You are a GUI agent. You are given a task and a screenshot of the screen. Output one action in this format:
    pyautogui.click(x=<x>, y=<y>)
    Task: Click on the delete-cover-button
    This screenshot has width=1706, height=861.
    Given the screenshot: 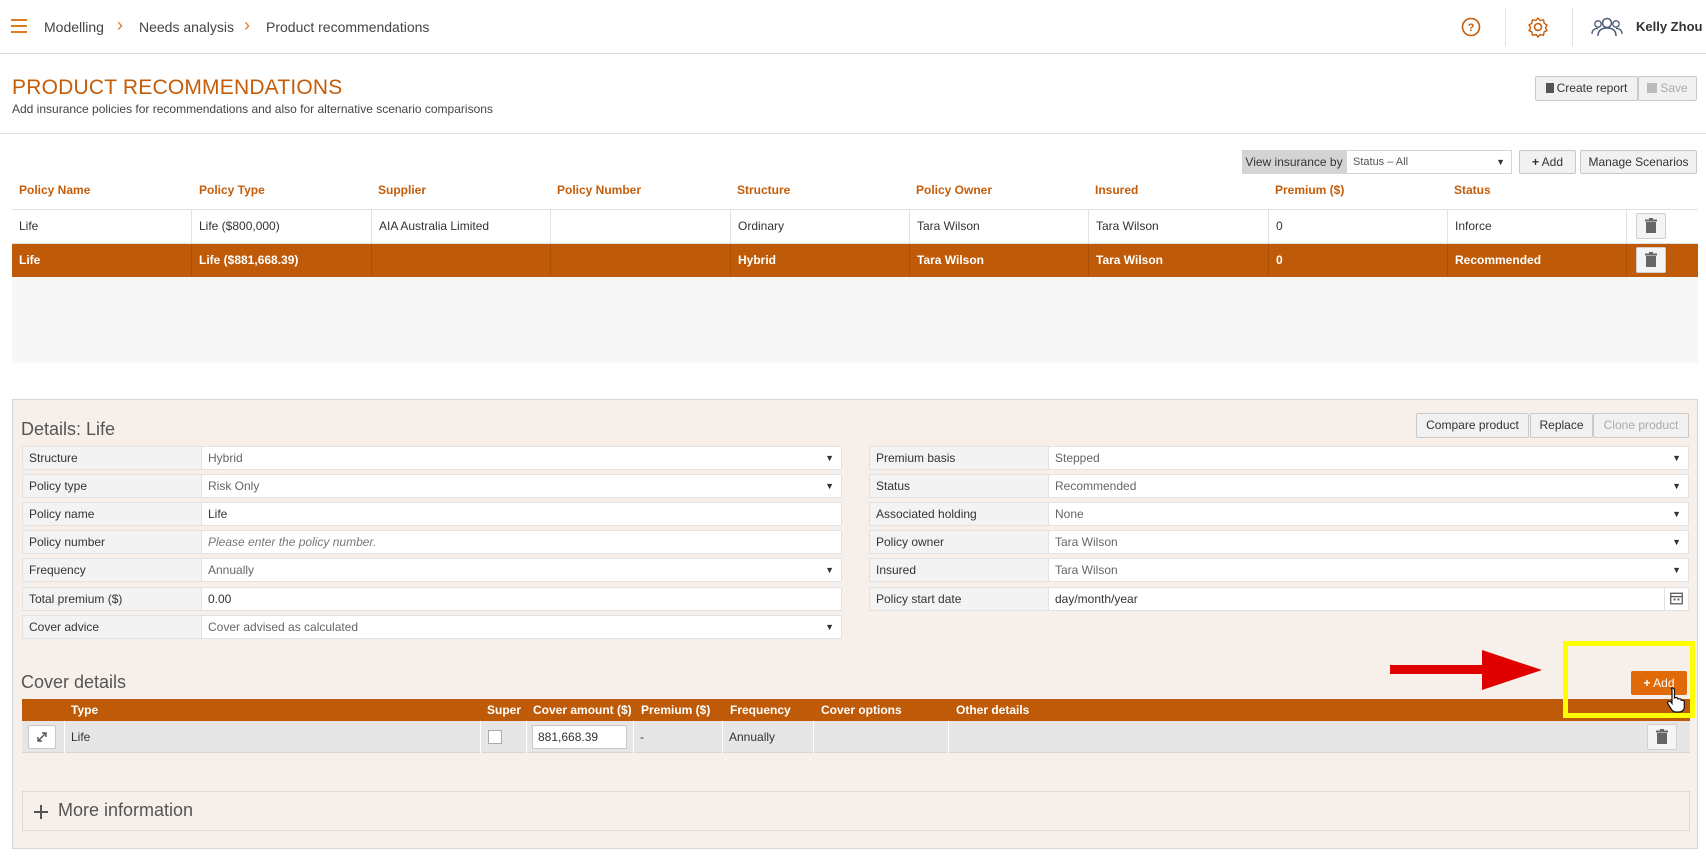 What is the action you would take?
    pyautogui.click(x=1662, y=737)
    